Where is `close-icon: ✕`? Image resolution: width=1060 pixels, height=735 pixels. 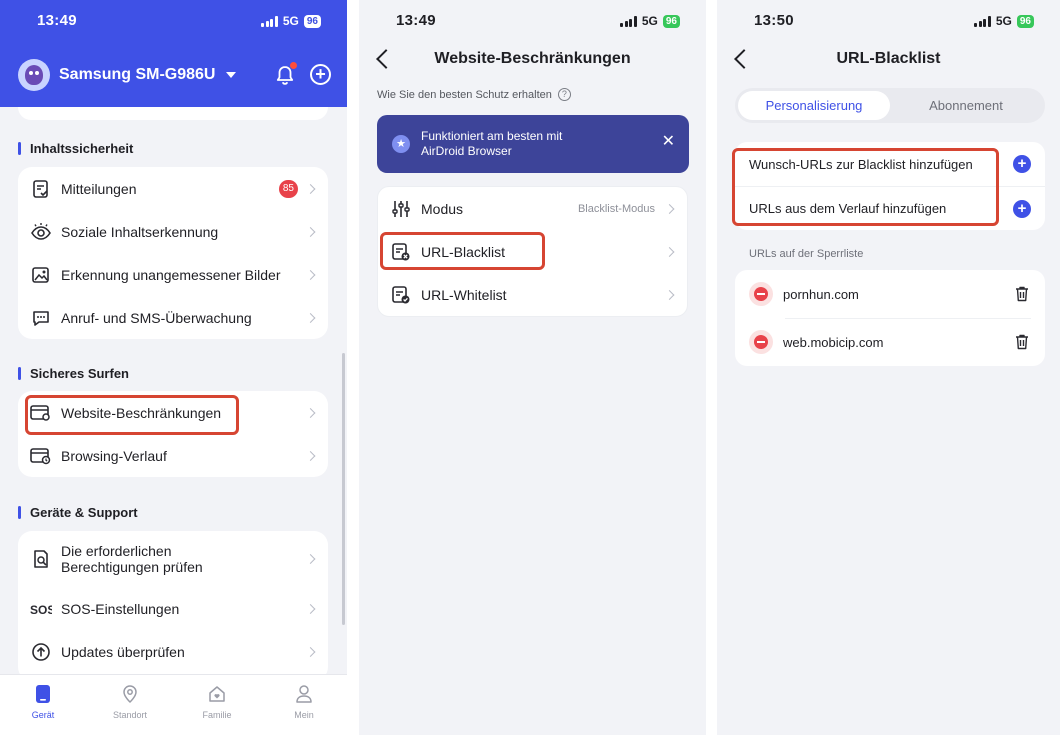
close-icon: ✕ is located at coordinates (668, 142).